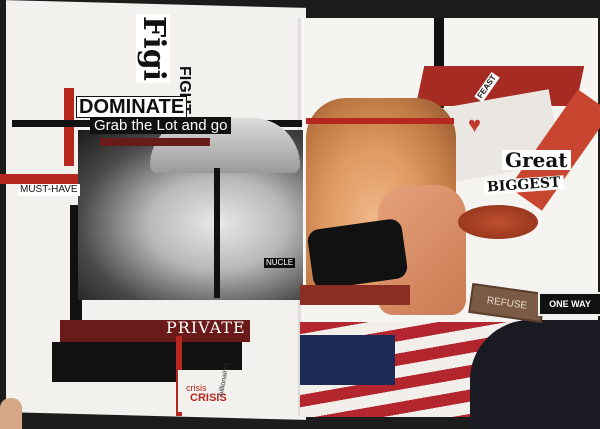  I want to click on must-have-text: MUST-HAVE, so click(49, 190).